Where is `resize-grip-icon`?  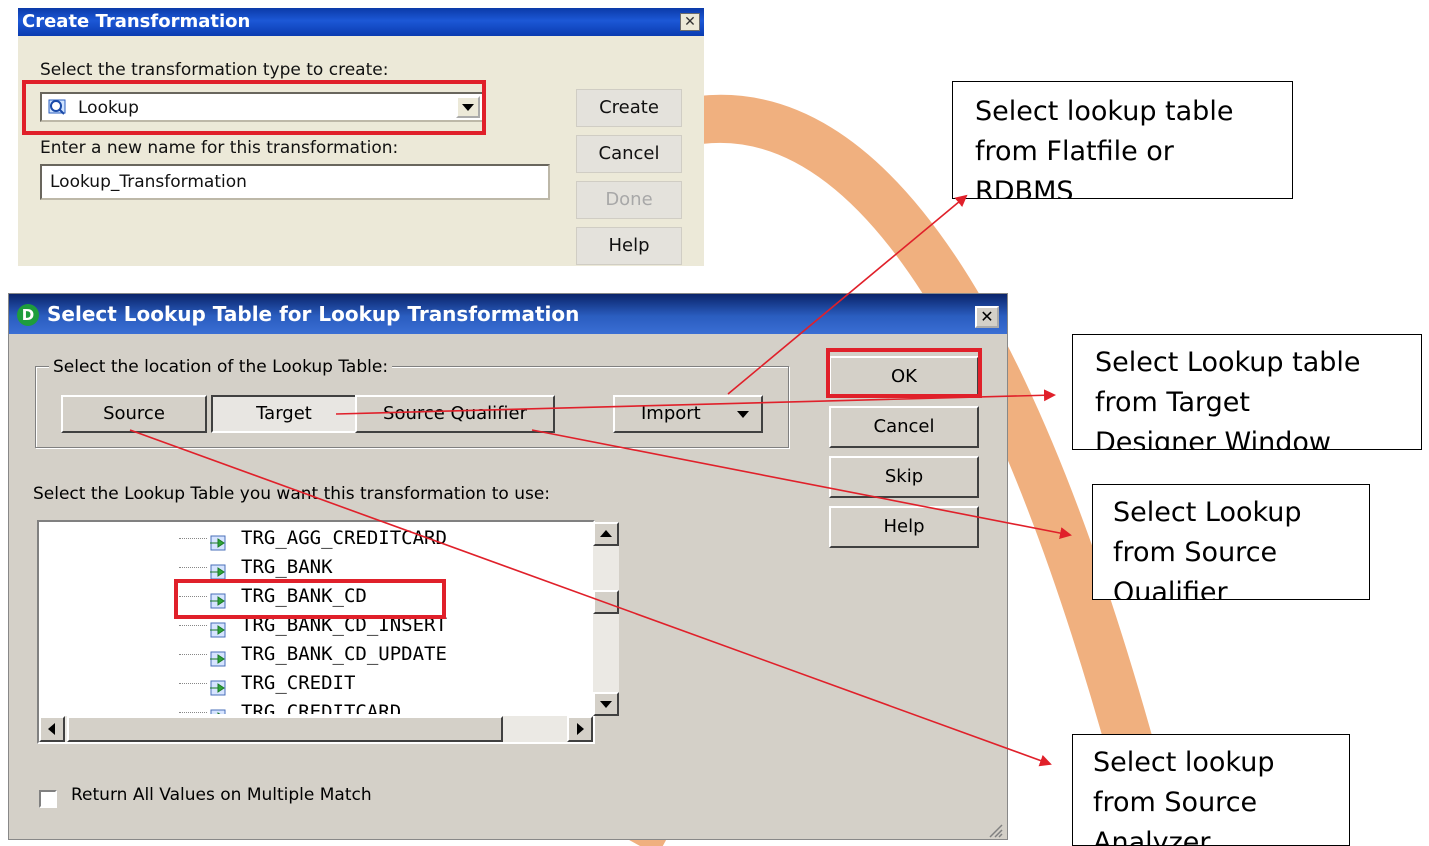 resize-grip-icon is located at coordinates (995, 830).